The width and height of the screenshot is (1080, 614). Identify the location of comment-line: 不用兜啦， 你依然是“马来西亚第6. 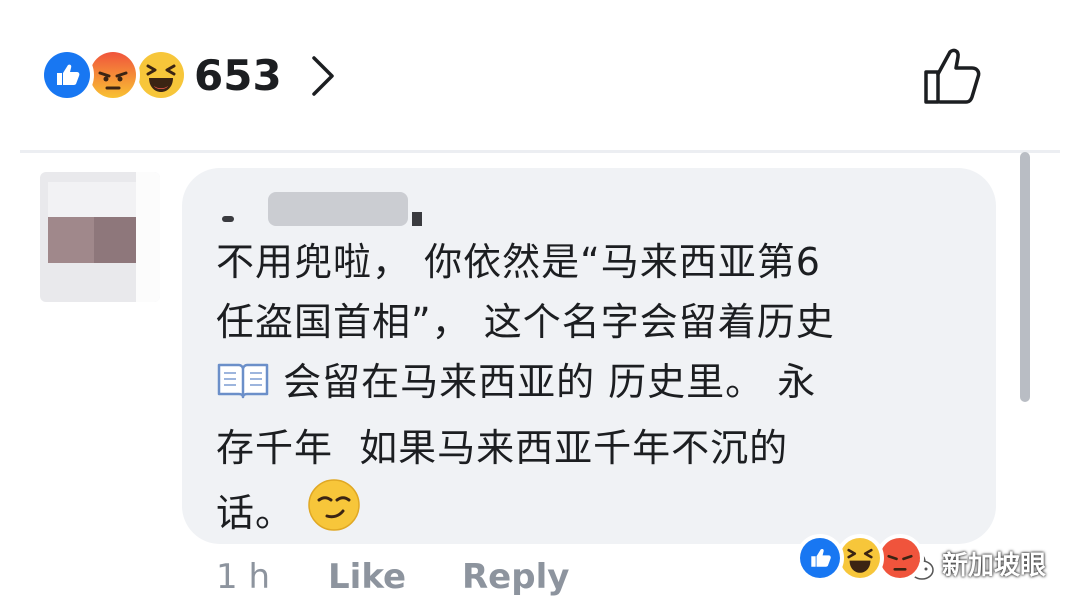
(518, 262).